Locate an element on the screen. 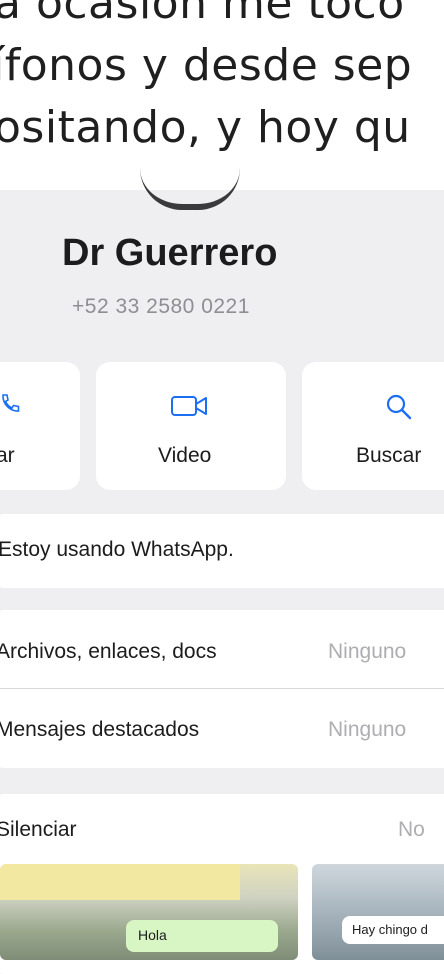 Image resolution: width=444 pixels, height=974 pixels. search-label: Buscar is located at coordinates (389, 455).